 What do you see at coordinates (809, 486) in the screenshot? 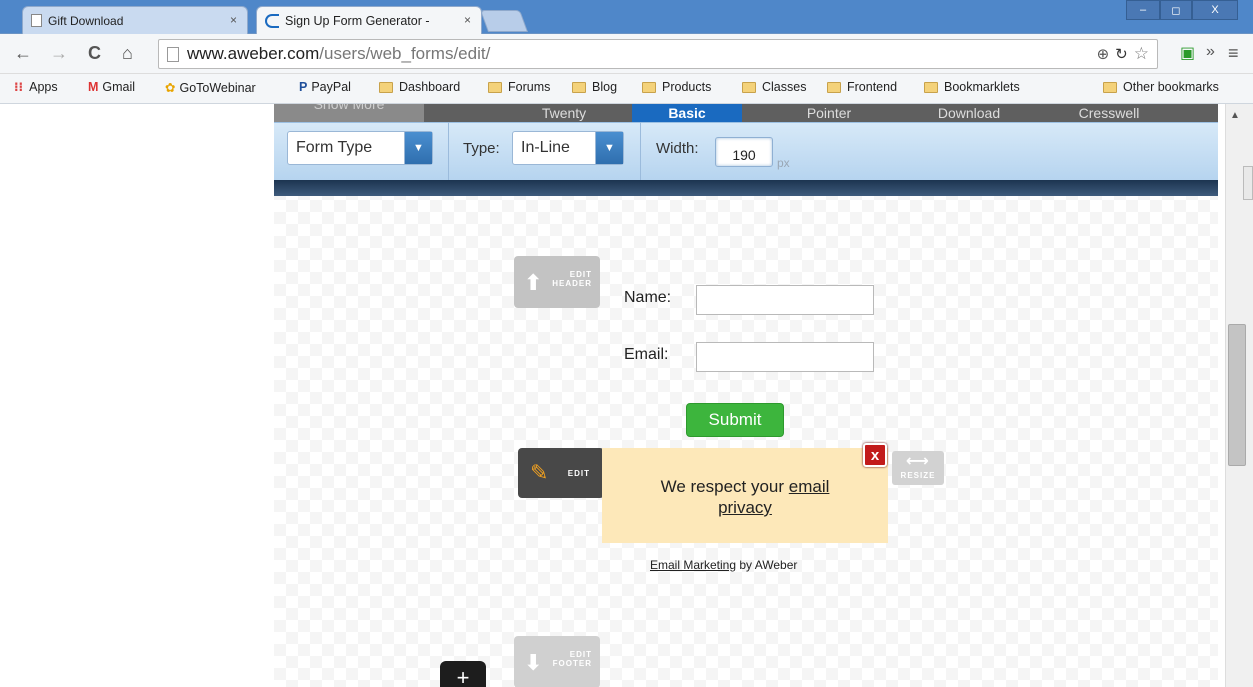
I see `email-privacy-link: email` at bounding box center [809, 486].